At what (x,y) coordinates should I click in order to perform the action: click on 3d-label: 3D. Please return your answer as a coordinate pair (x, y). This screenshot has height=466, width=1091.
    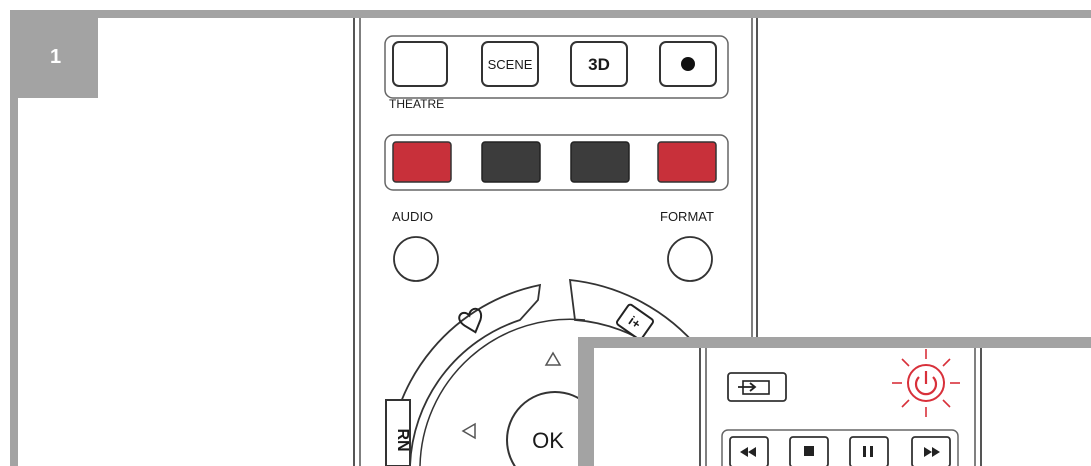
    Looking at the image, I should click on (599, 64).